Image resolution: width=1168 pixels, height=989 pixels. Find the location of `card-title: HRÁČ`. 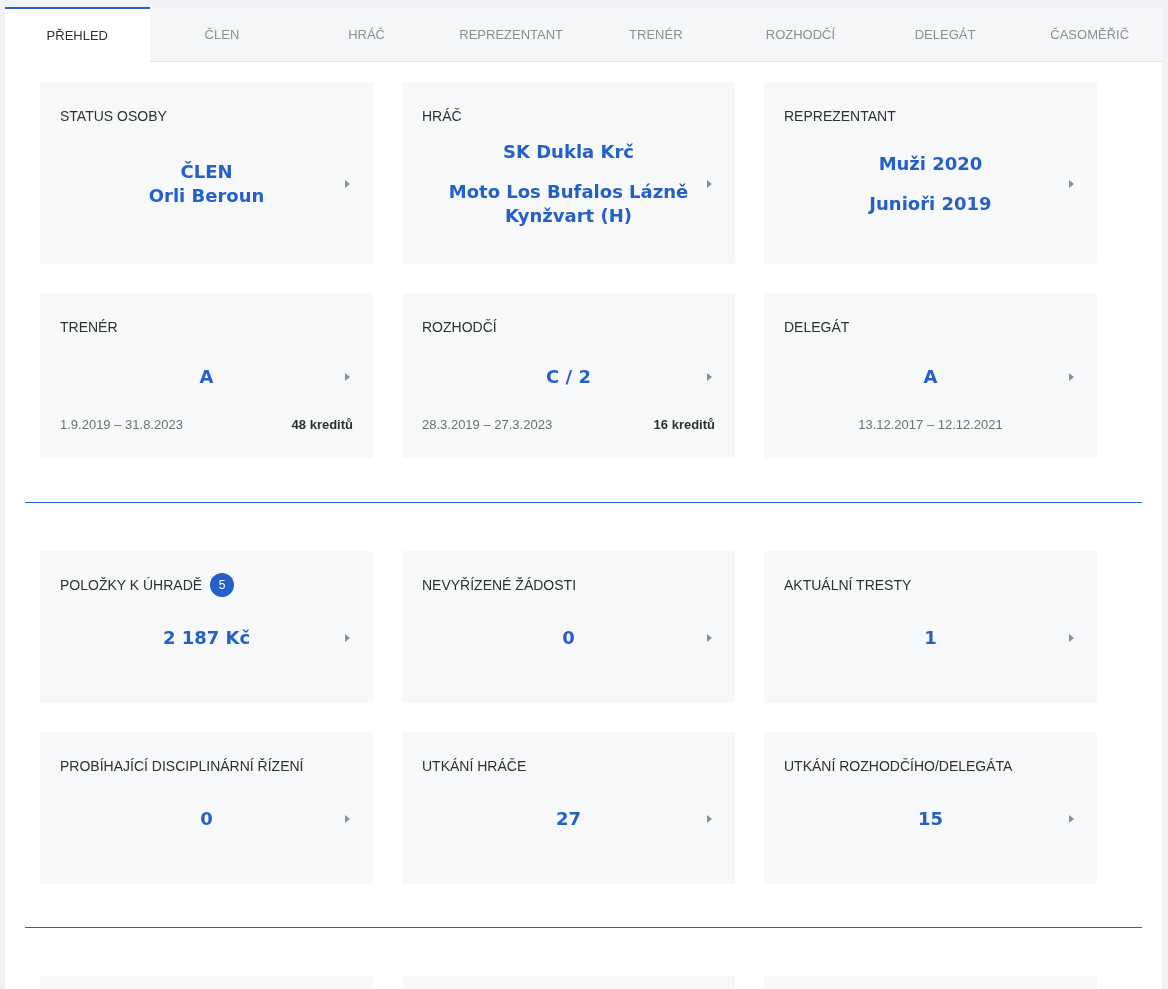

card-title: HRÁČ is located at coordinates (442, 116).